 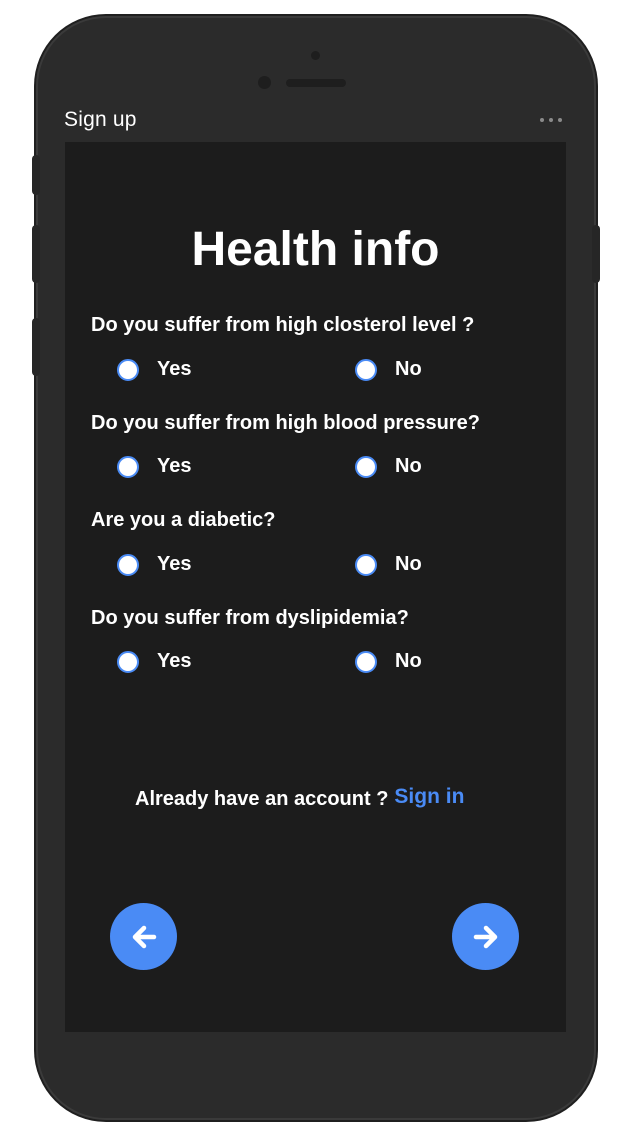 What do you see at coordinates (154, 369) in the screenshot?
I see `option-cholesterol-yes: Yes` at bounding box center [154, 369].